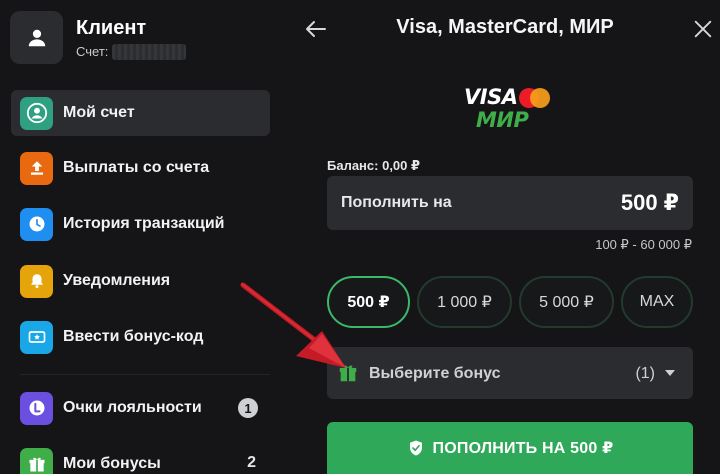  Describe the element at coordinates (36, 281) in the screenshot. I see `bell-icon` at that location.